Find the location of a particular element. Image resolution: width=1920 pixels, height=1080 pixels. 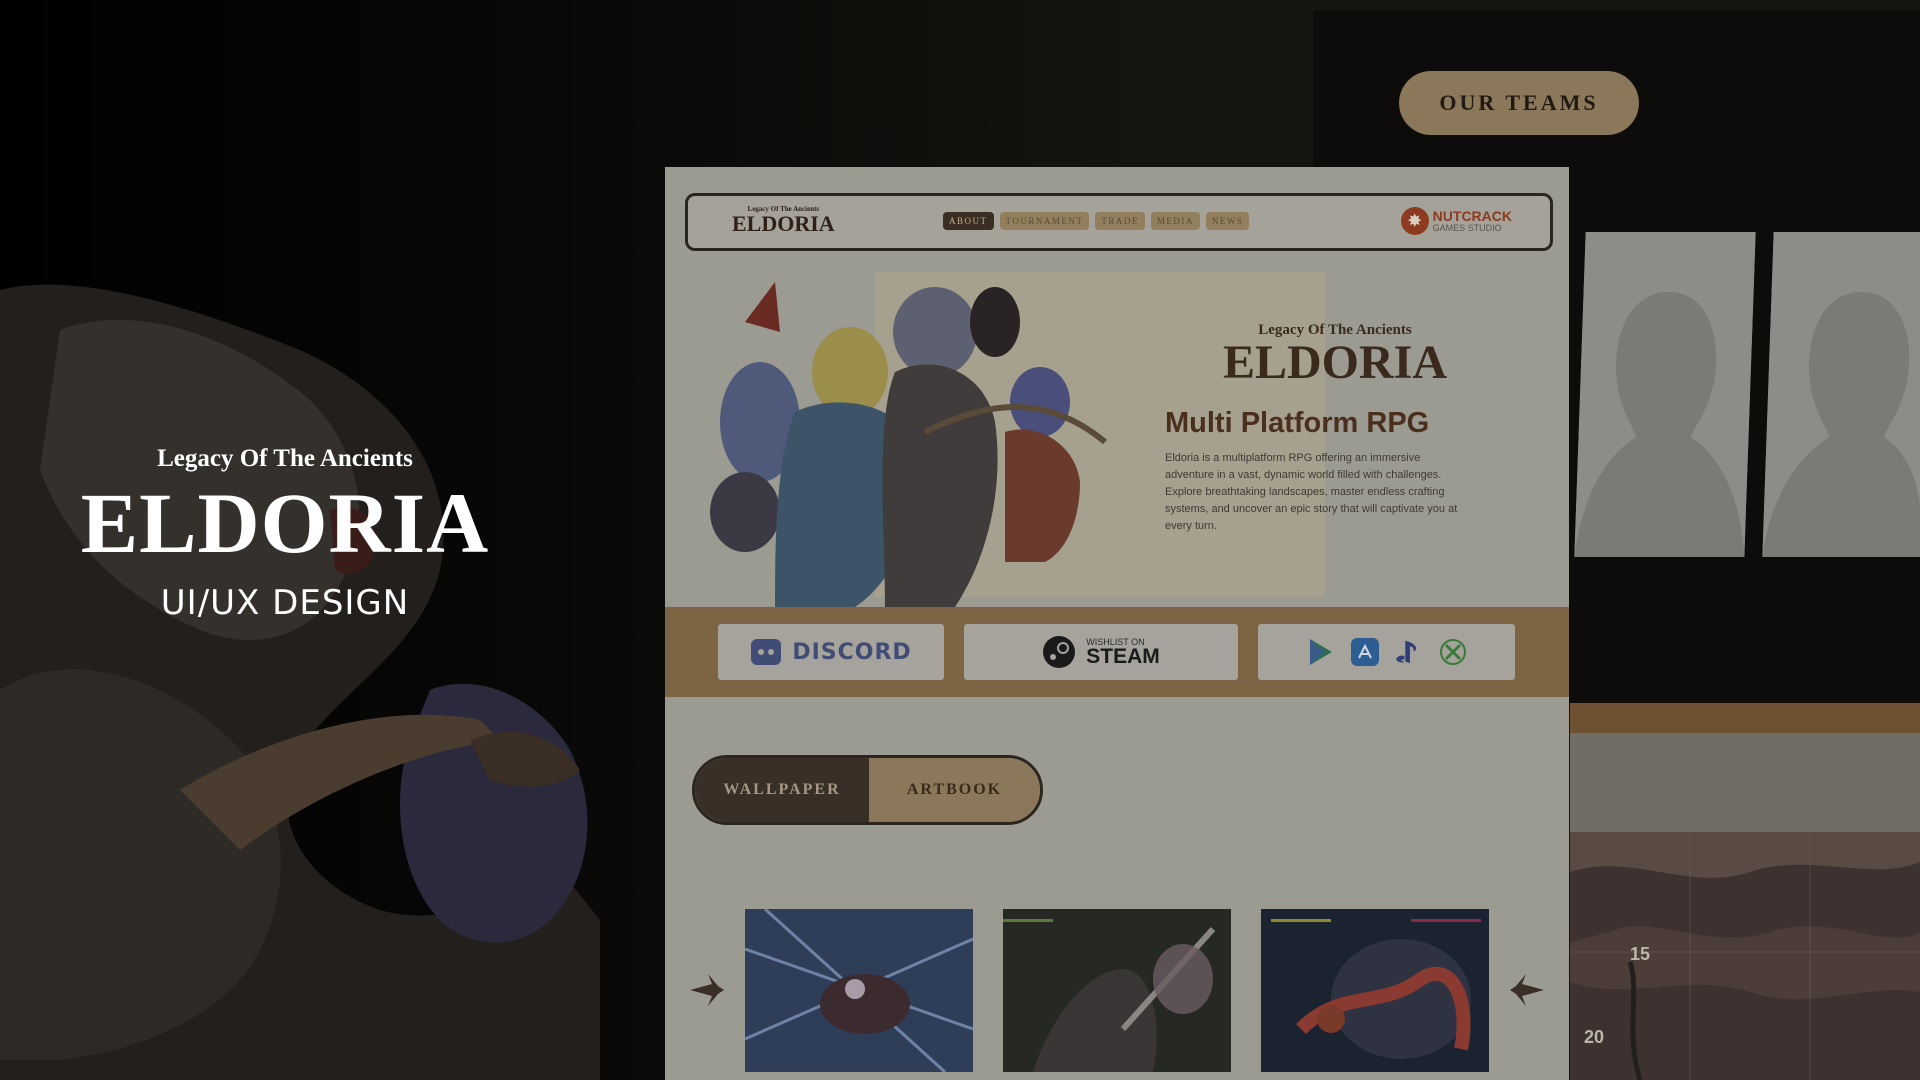

media-tabs: WALLPAPER ARTBOOK is located at coordinates (867, 790).